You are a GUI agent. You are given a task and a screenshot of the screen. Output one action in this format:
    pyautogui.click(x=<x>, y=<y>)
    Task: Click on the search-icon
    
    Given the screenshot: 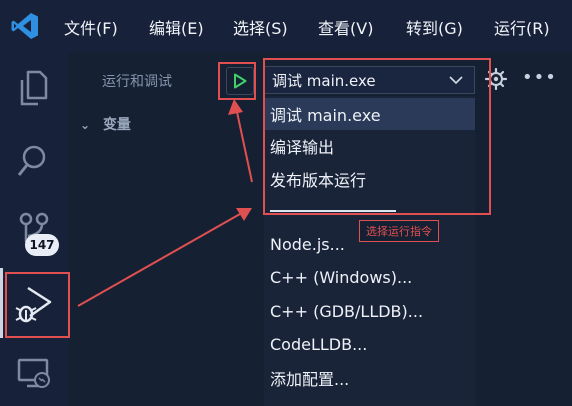 What is the action you would take?
    pyautogui.click(x=31, y=160)
    